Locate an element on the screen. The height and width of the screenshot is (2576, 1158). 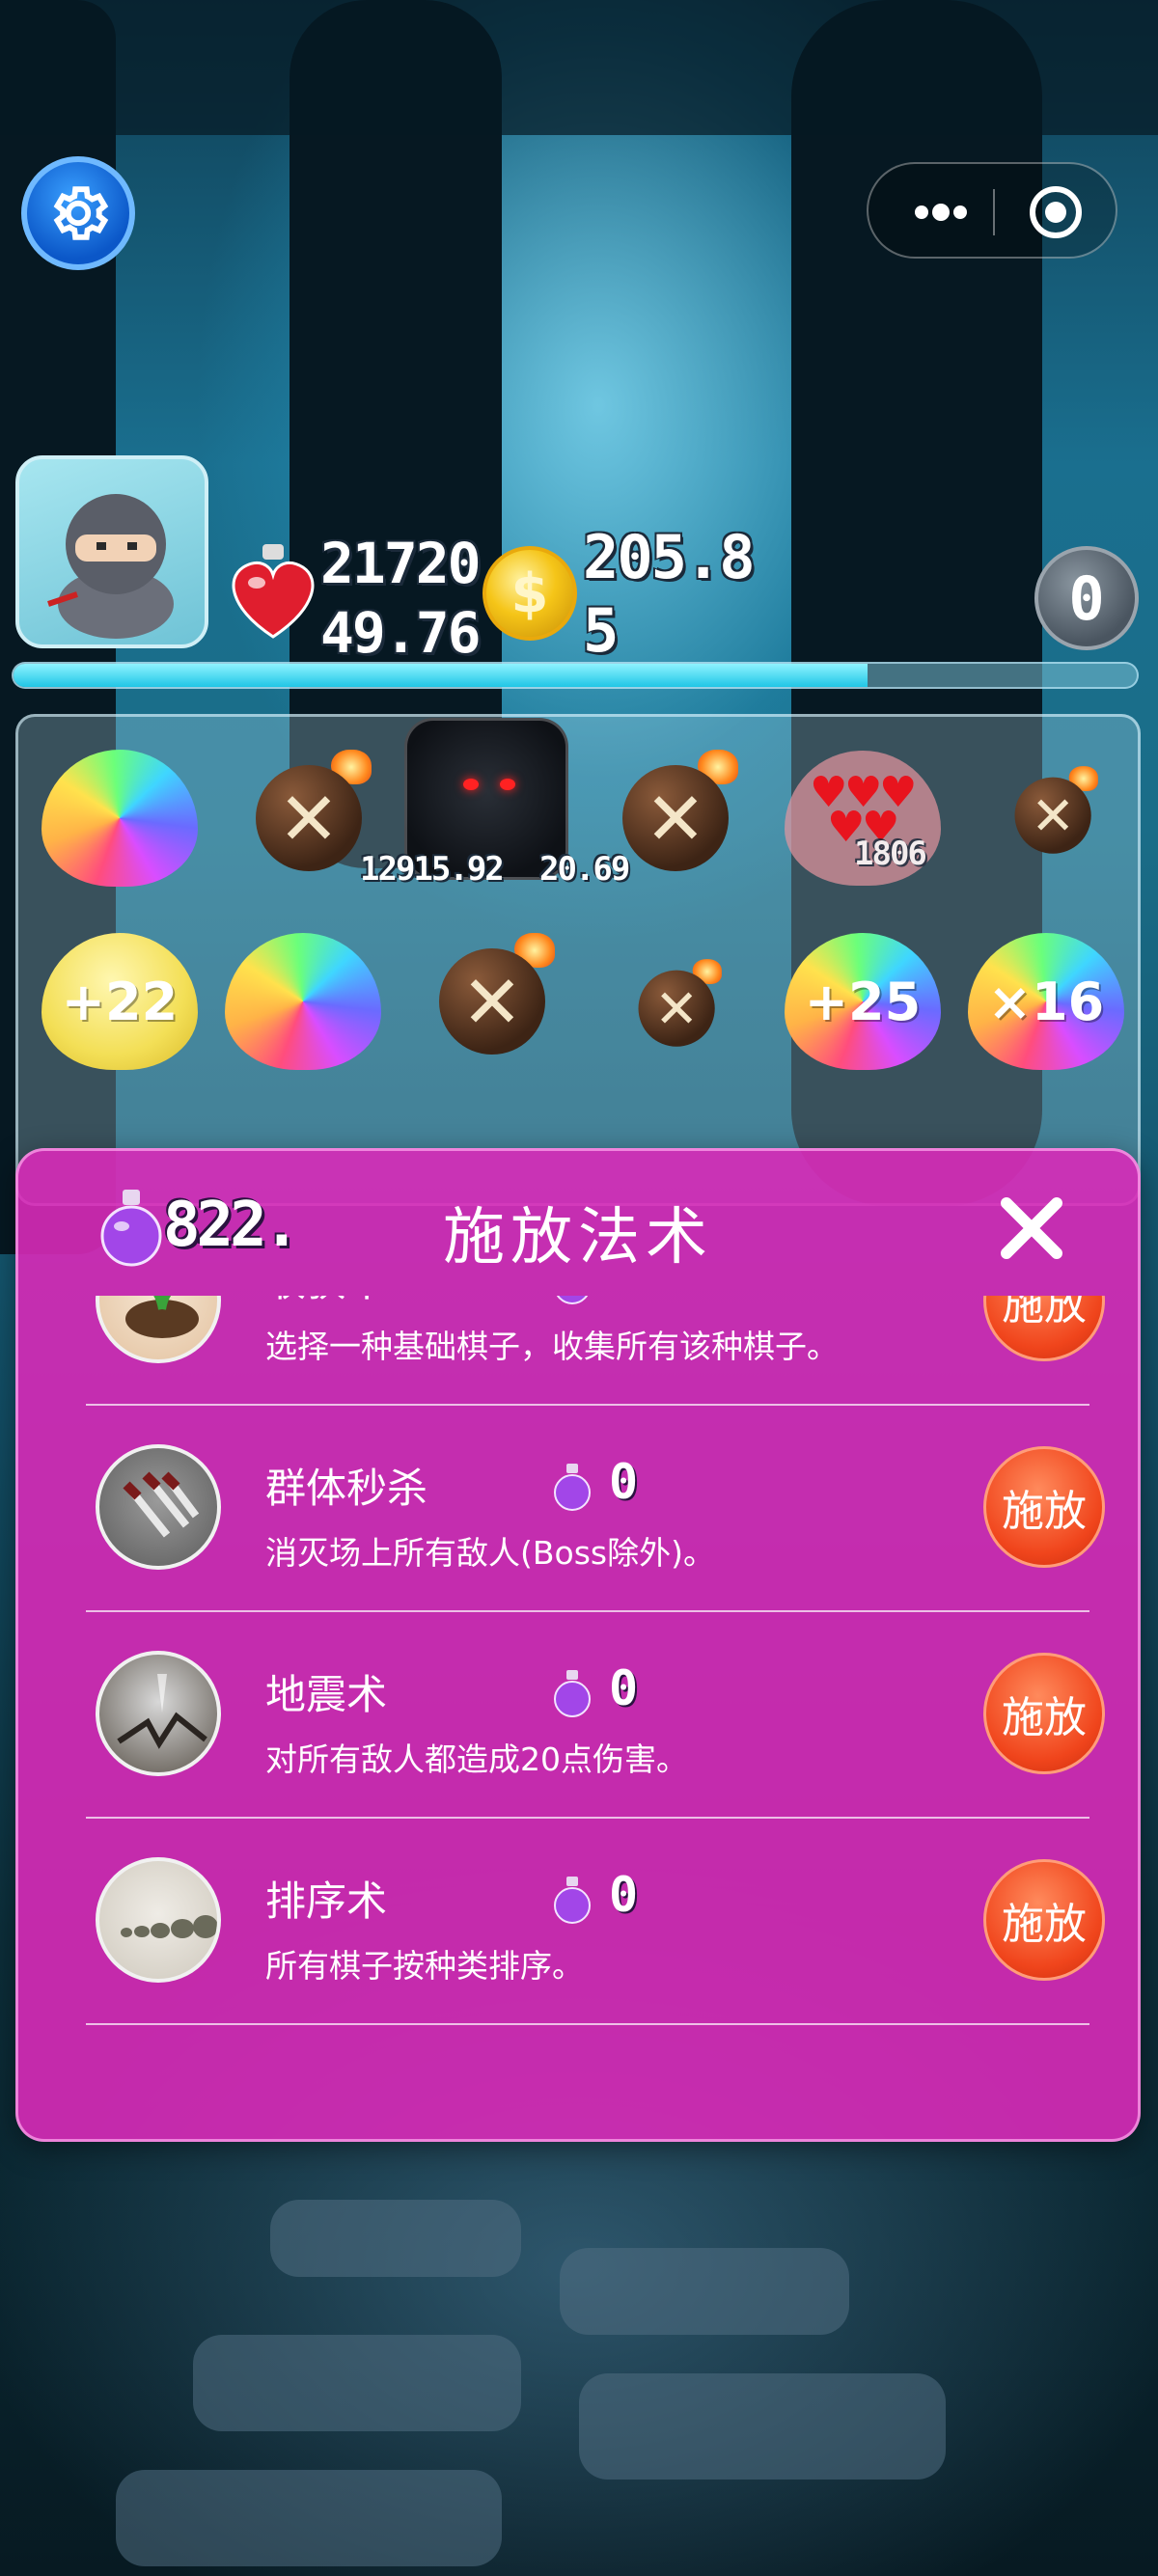
spell-name: 收获术 is located at coordinates (326, 1302).